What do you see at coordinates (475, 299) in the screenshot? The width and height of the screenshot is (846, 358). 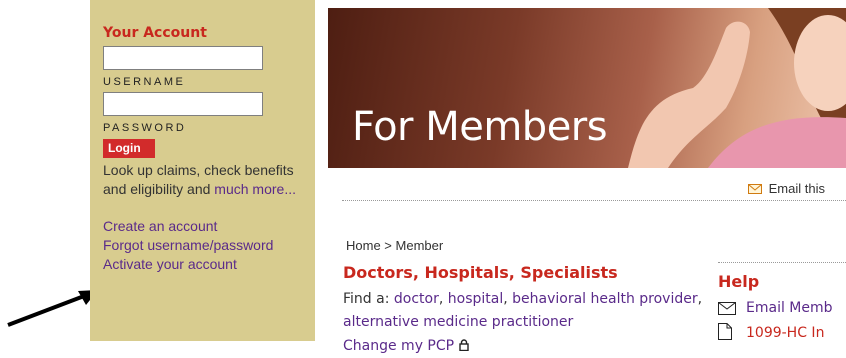 I see `hospital-link: hospital` at bounding box center [475, 299].